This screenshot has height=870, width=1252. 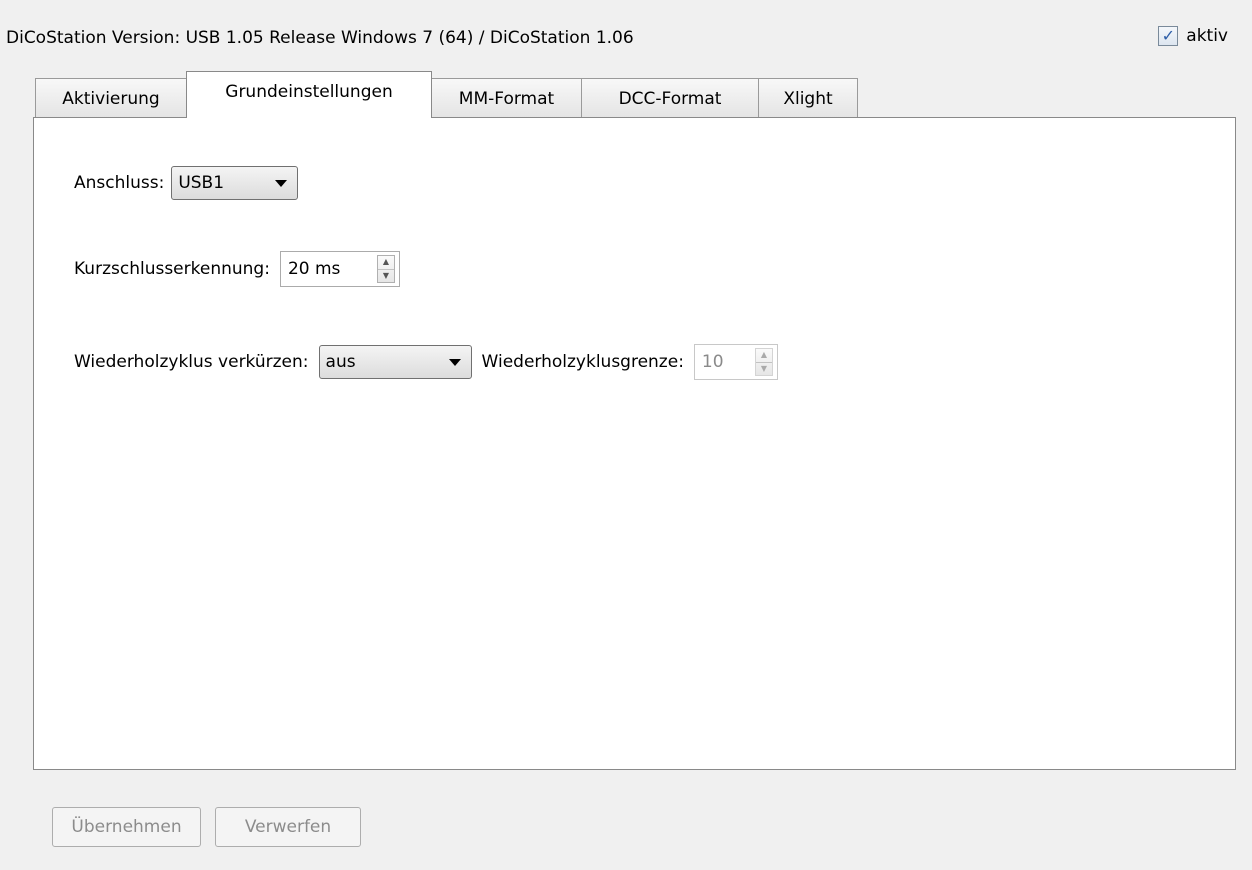 What do you see at coordinates (111, 98) in the screenshot?
I see `tab-aktivierung: Aktivierung` at bounding box center [111, 98].